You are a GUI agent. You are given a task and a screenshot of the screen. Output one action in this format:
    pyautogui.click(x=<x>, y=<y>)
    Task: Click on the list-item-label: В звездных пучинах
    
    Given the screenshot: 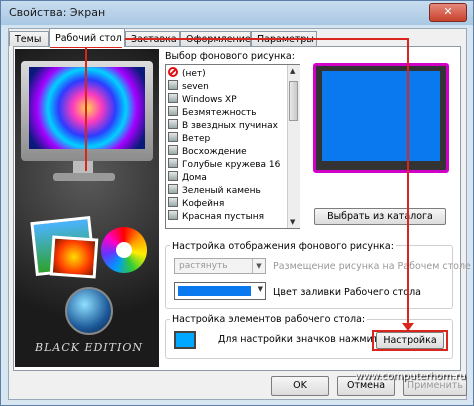 What is the action you would take?
    pyautogui.click(x=230, y=126)
    